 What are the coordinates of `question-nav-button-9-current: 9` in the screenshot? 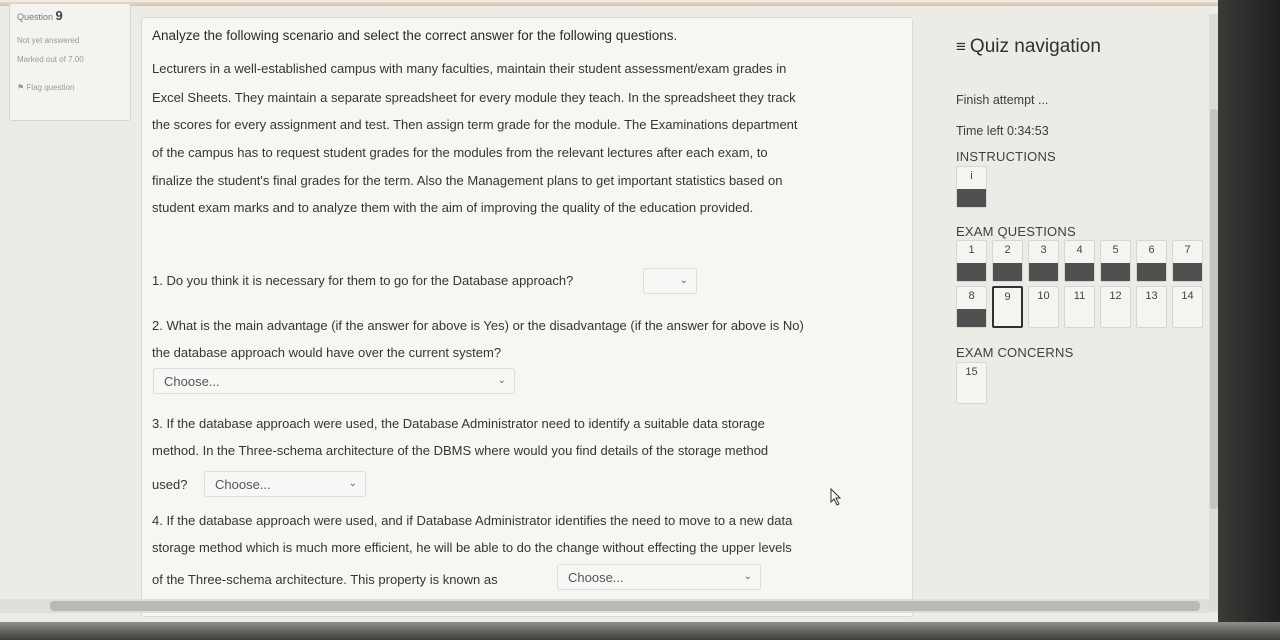 It's located at (1007, 307).